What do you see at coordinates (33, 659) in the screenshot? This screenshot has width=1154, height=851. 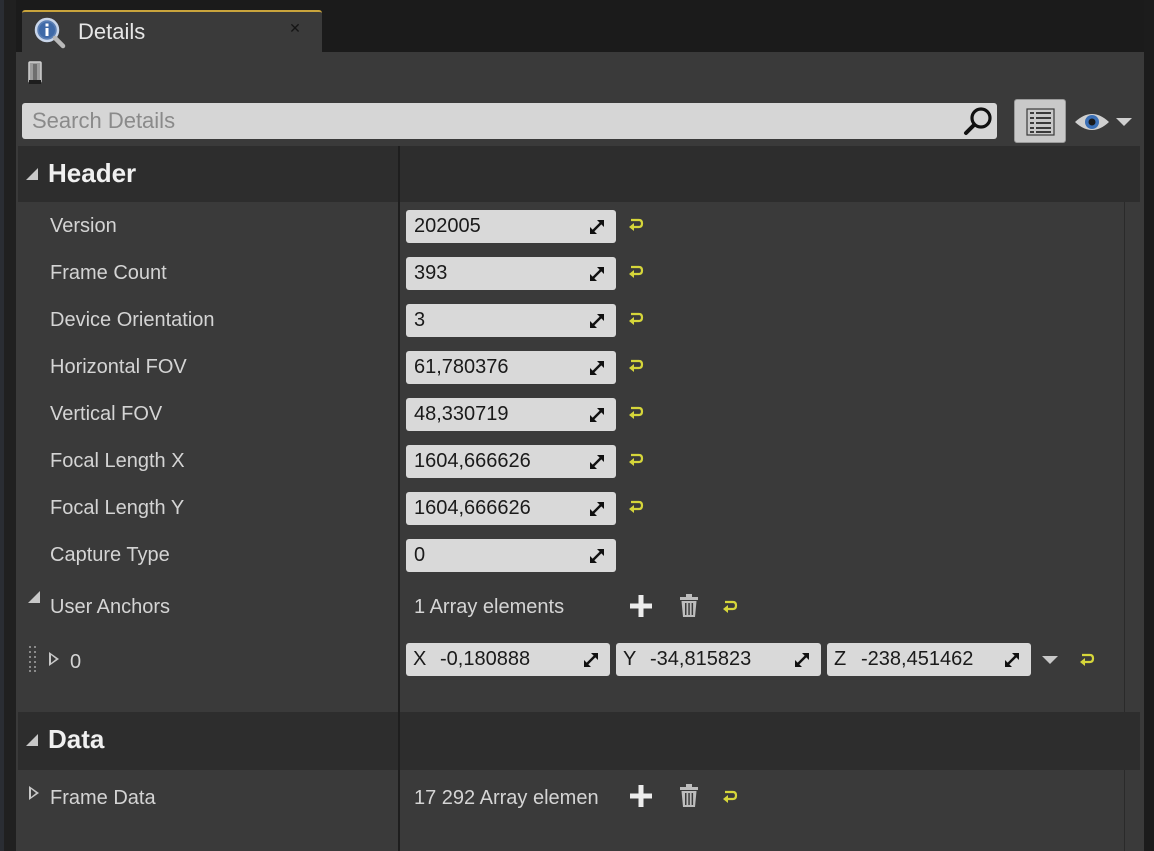 I see `drag-handle-icon` at bounding box center [33, 659].